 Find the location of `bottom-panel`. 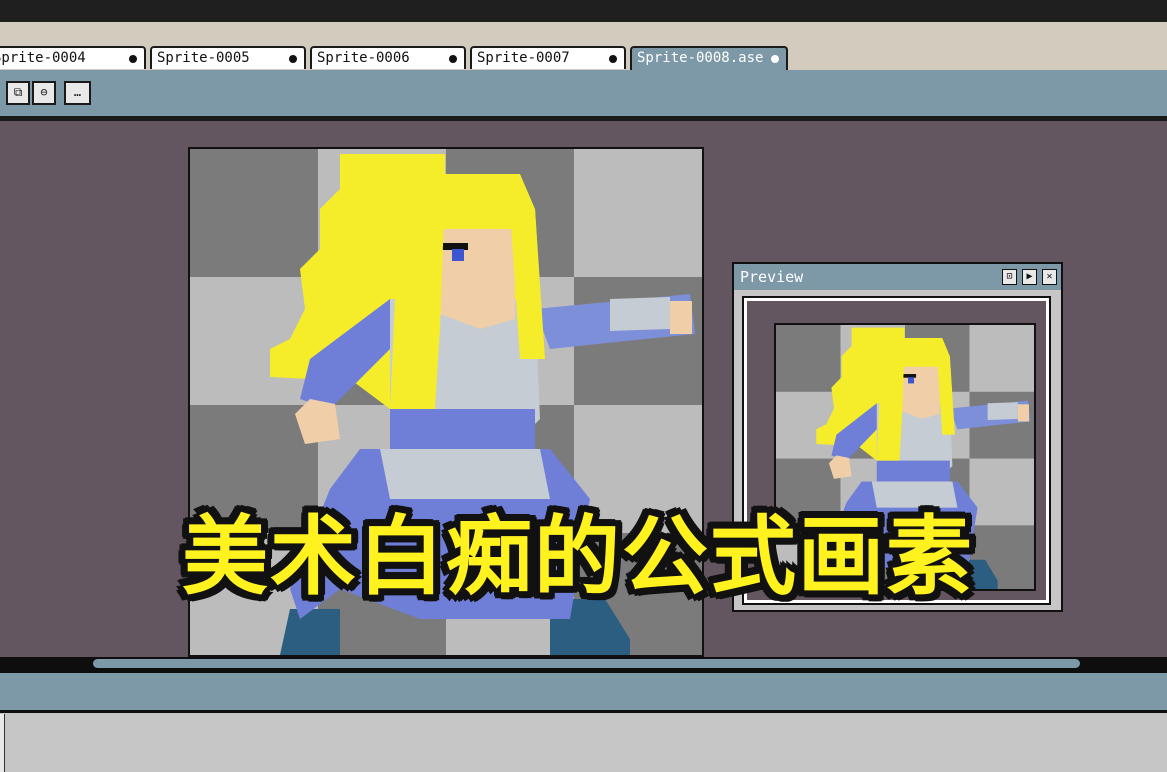

bottom-panel is located at coordinates (583, 741).